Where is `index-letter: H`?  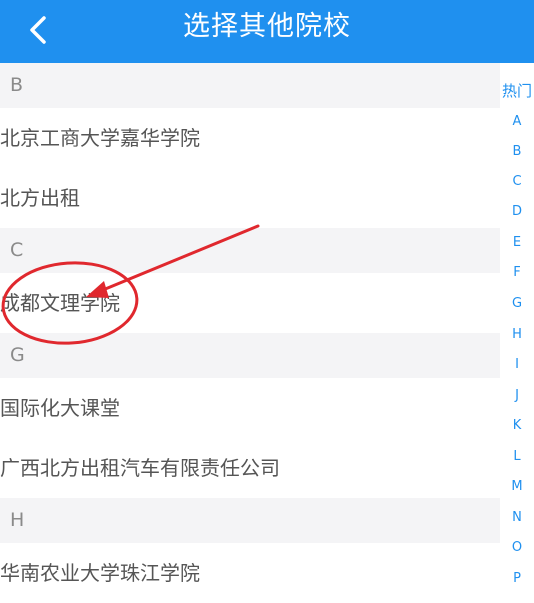
index-letter: H is located at coordinates (517, 334).